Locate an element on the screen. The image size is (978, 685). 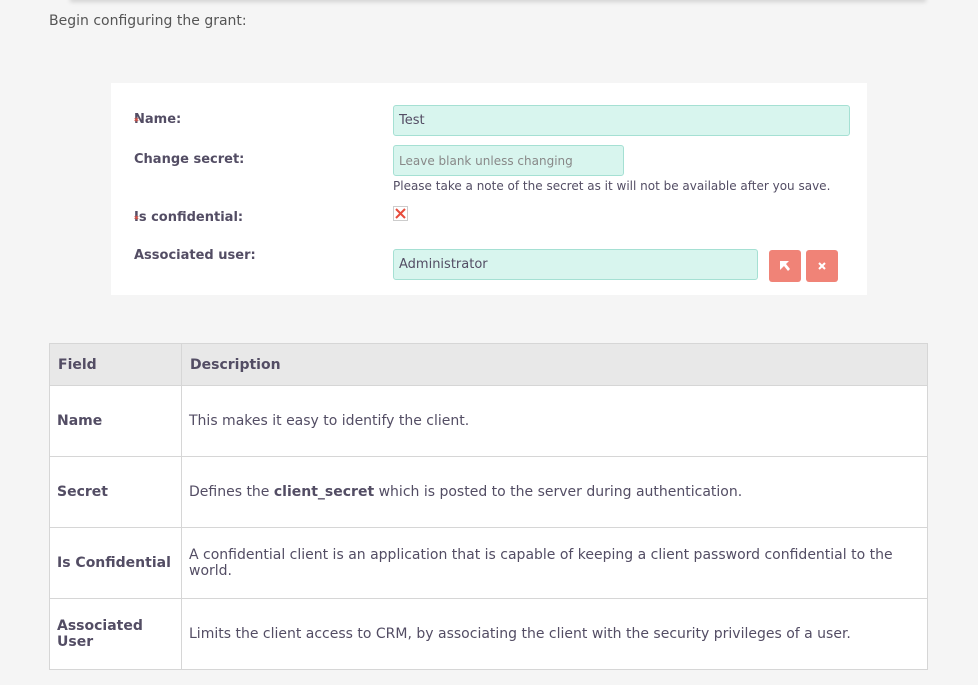
x-mark-icon is located at coordinates (400, 213).